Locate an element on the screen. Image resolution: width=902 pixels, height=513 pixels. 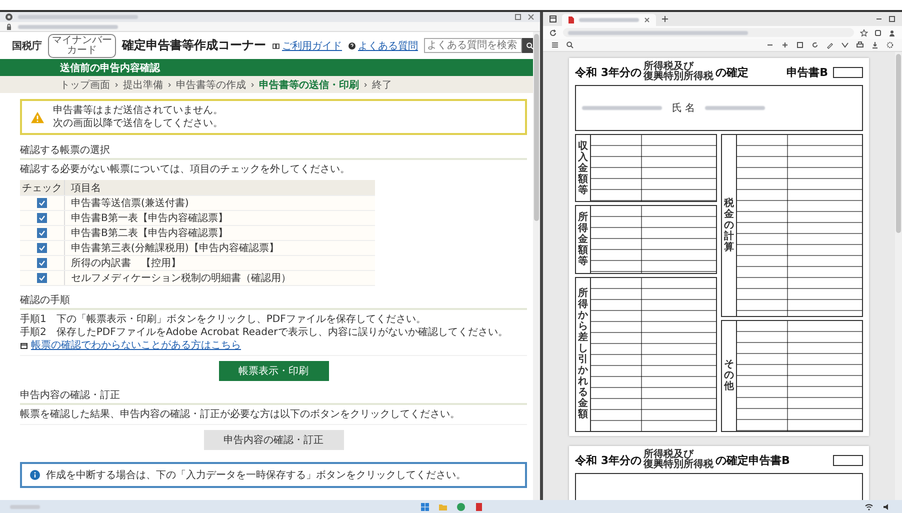
faq-link: よくある質問 is located at coordinates (388, 45).